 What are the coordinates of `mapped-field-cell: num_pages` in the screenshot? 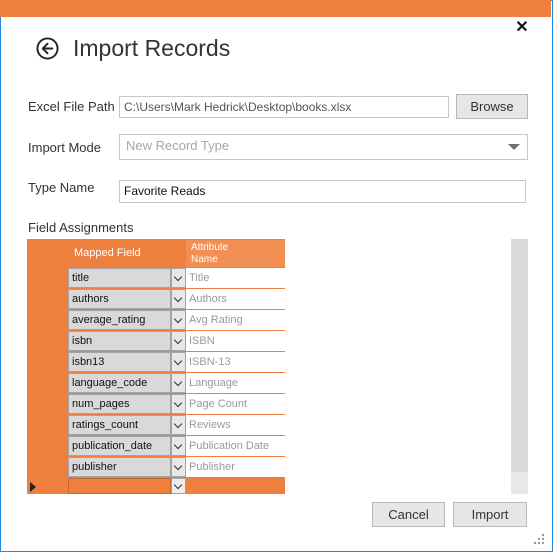 It's located at (119, 404).